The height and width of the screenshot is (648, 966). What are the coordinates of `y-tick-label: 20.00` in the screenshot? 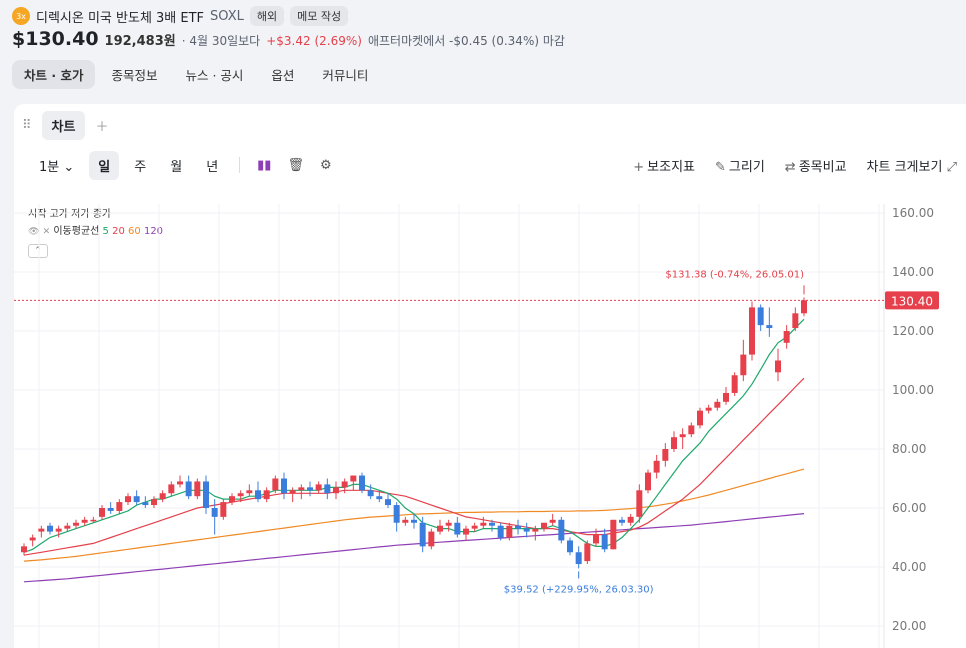 It's located at (909, 626).